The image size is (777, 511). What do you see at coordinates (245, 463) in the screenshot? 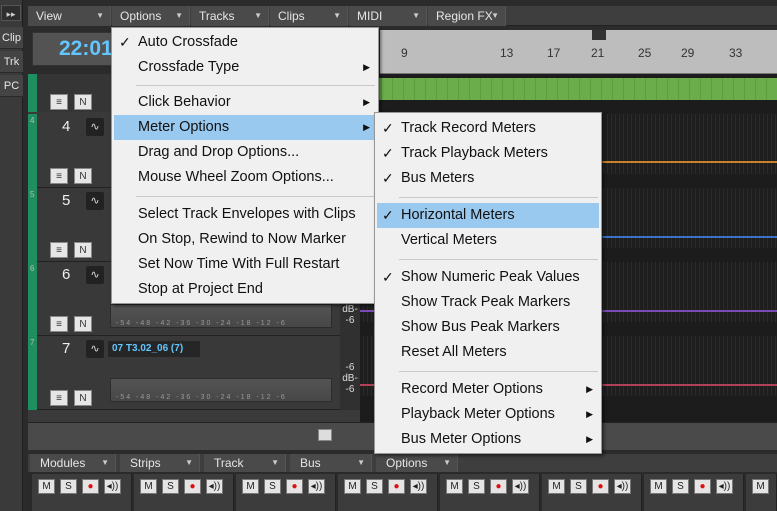
I see `track-menu: Track ▼` at bounding box center [245, 463].